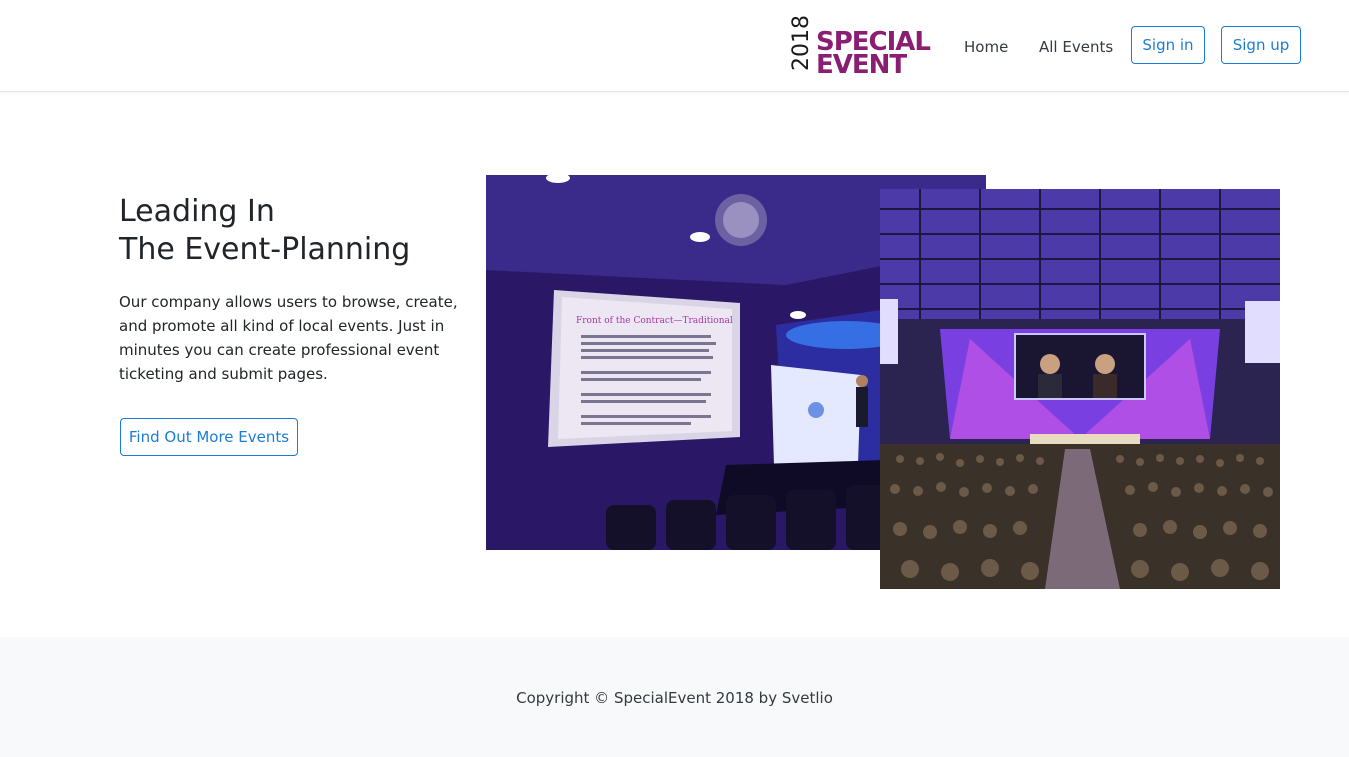  I want to click on sign-up-button: Sign up, so click(1261, 45).